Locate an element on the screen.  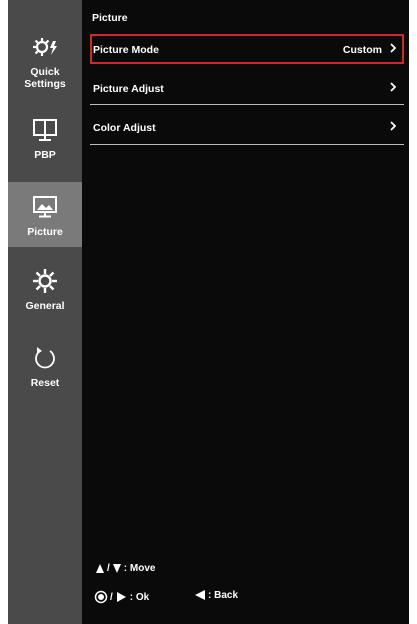
quick-settings-icon is located at coordinates (45, 47).